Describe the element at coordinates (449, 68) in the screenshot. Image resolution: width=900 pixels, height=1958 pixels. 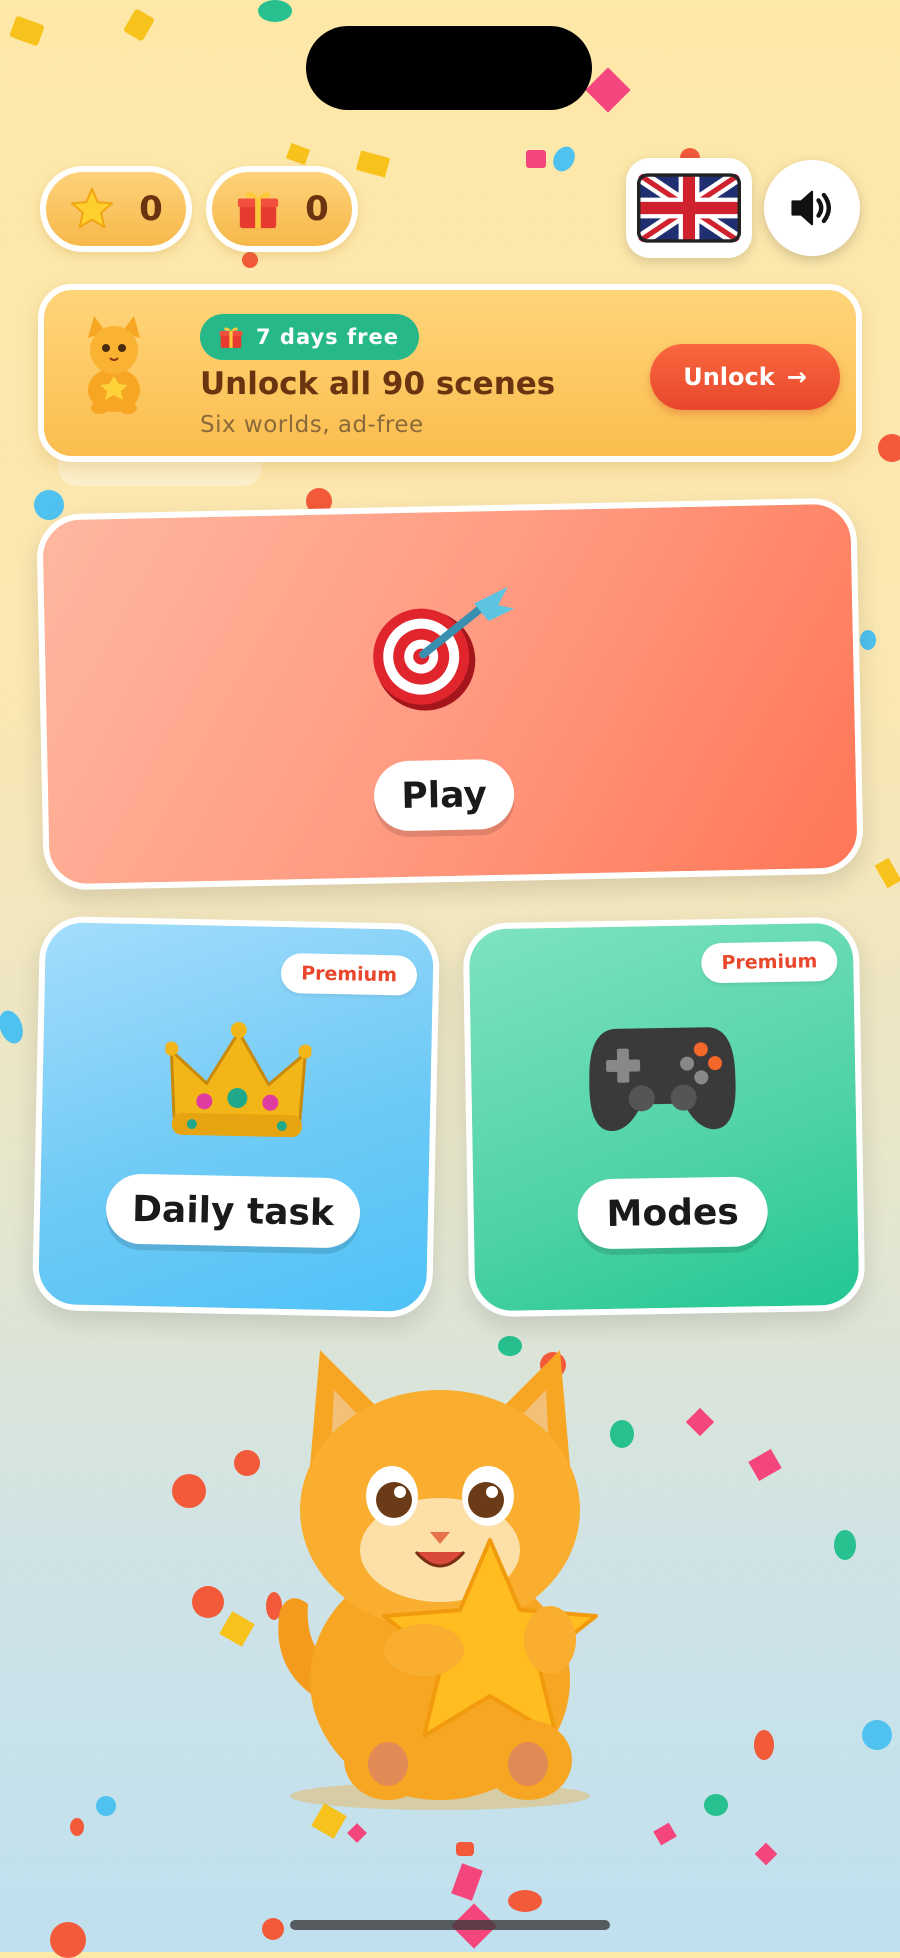
I see `camera-notch` at that location.